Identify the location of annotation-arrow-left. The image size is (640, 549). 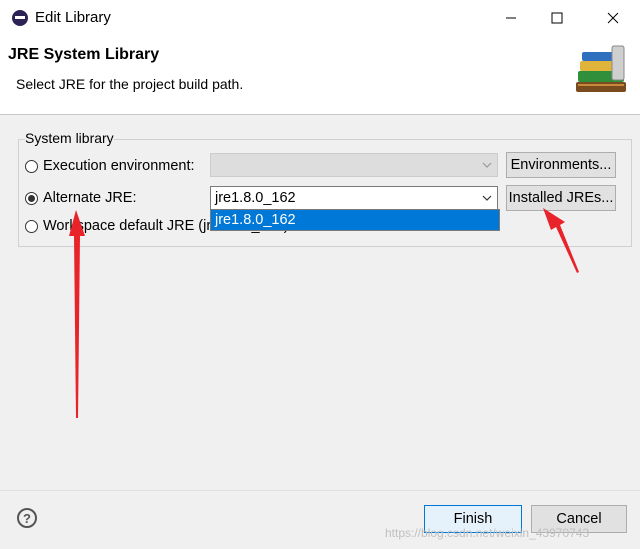
(77, 314).